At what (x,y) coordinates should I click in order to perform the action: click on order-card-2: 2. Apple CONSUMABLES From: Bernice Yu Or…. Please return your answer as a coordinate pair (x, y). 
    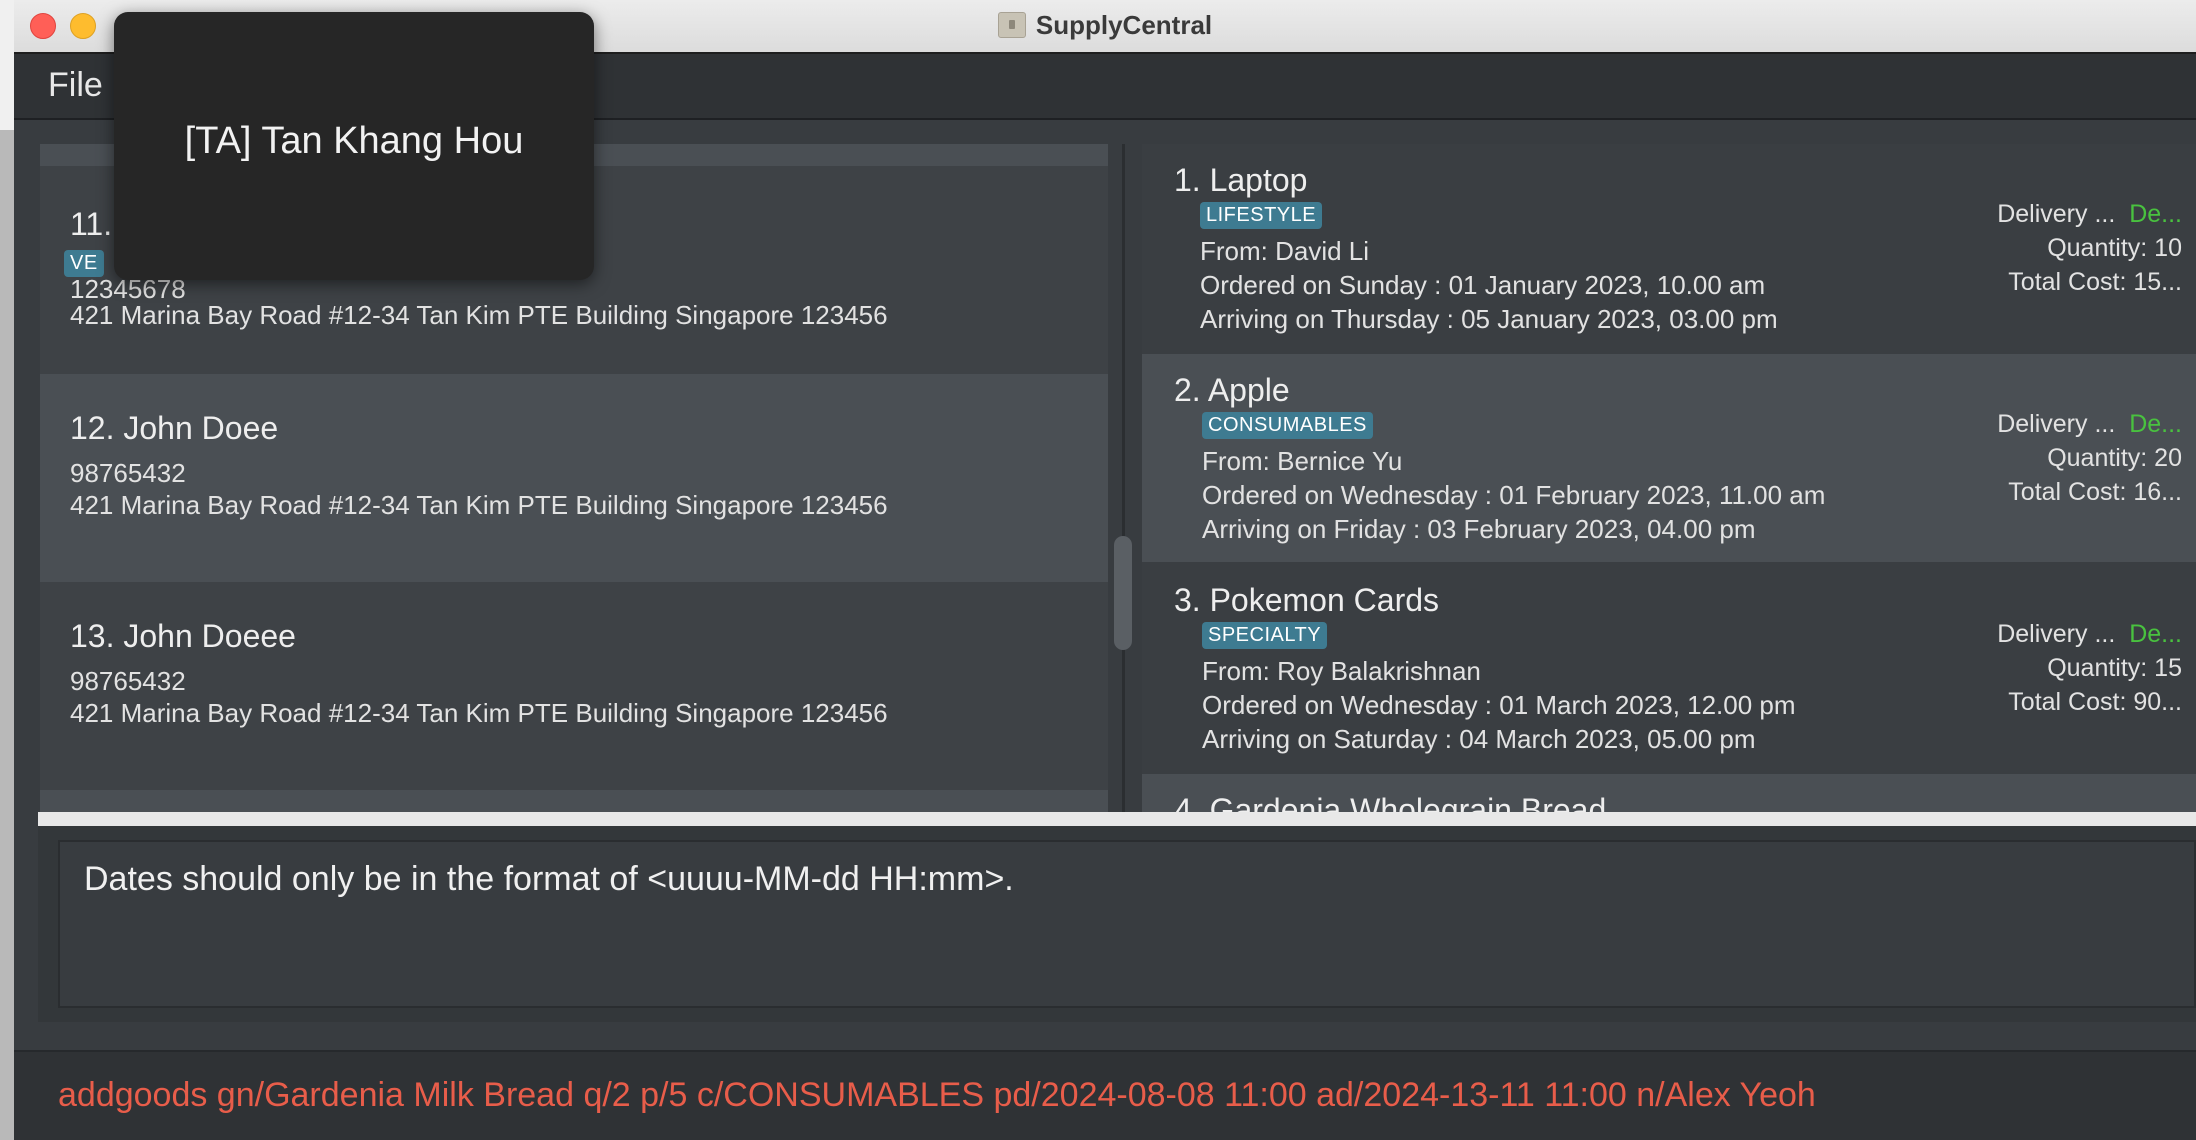
    Looking at the image, I should click on (1669, 458).